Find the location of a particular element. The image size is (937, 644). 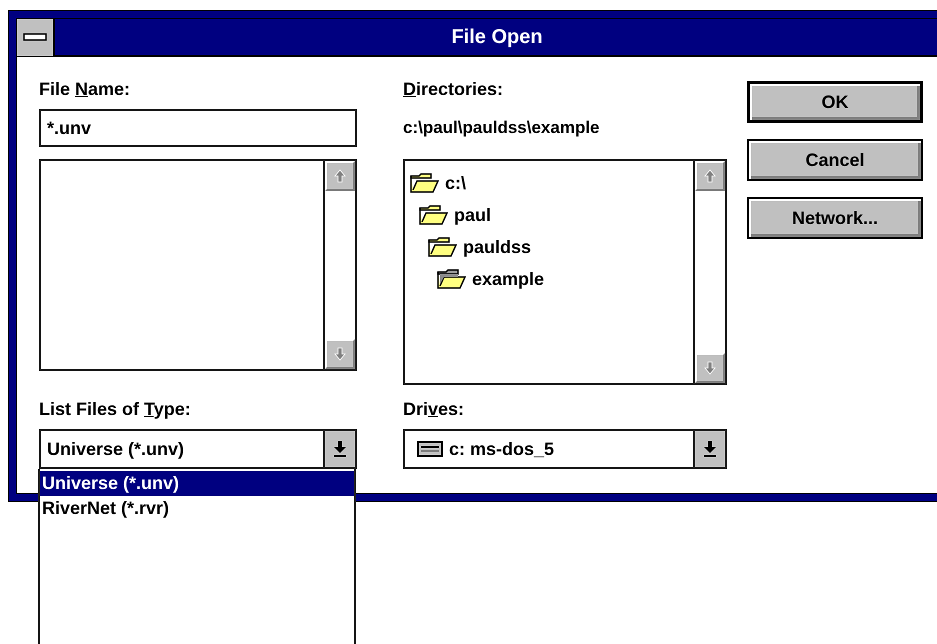

drives-label: Drives: is located at coordinates (434, 410).